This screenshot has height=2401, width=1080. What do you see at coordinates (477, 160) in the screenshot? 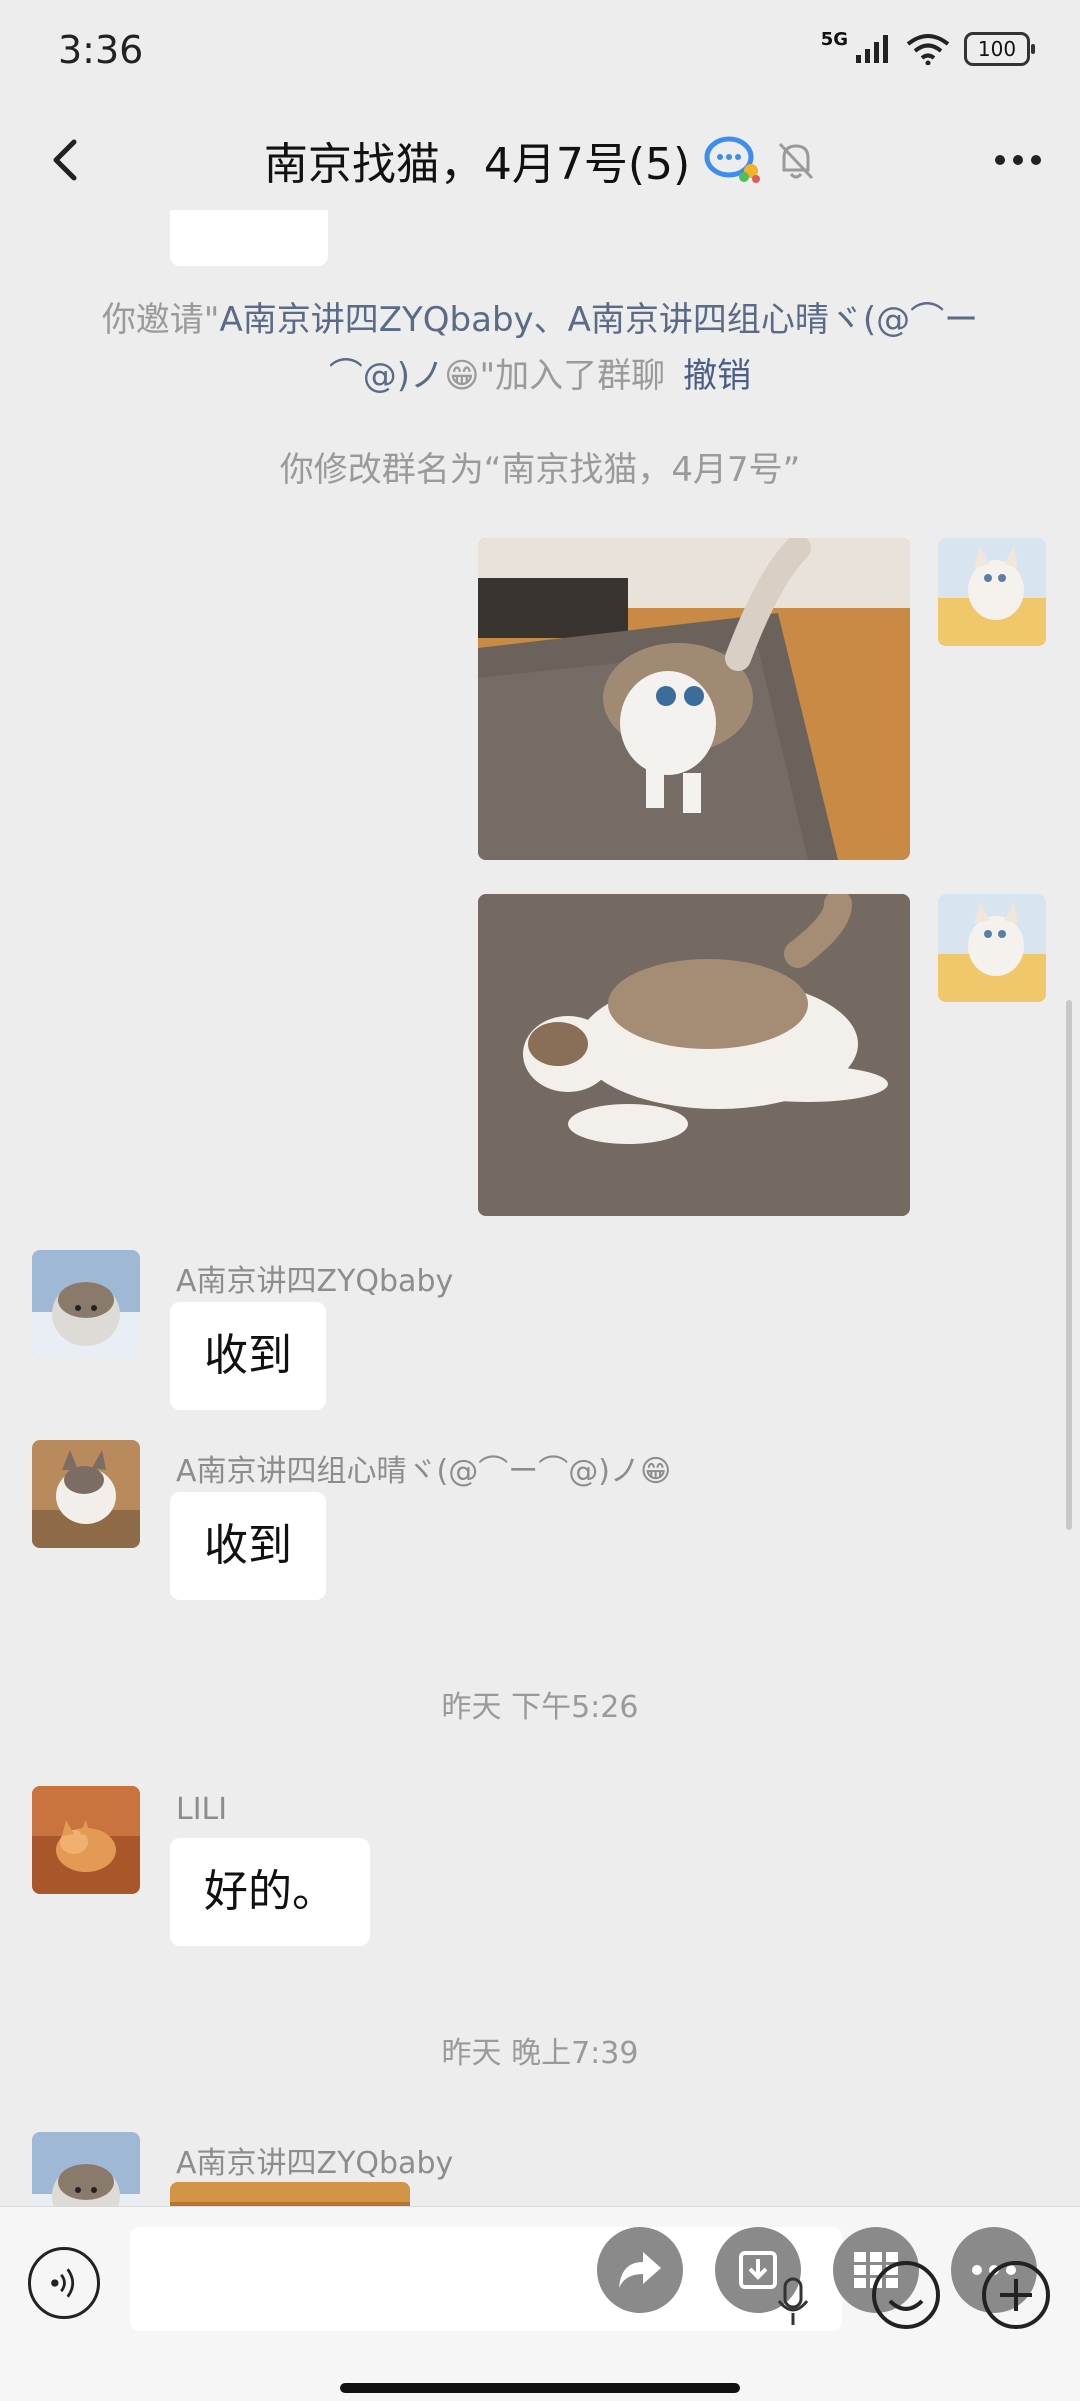
I see `page-title: 南京找猫，4月7号(5)` at bounding box center [477, 160].